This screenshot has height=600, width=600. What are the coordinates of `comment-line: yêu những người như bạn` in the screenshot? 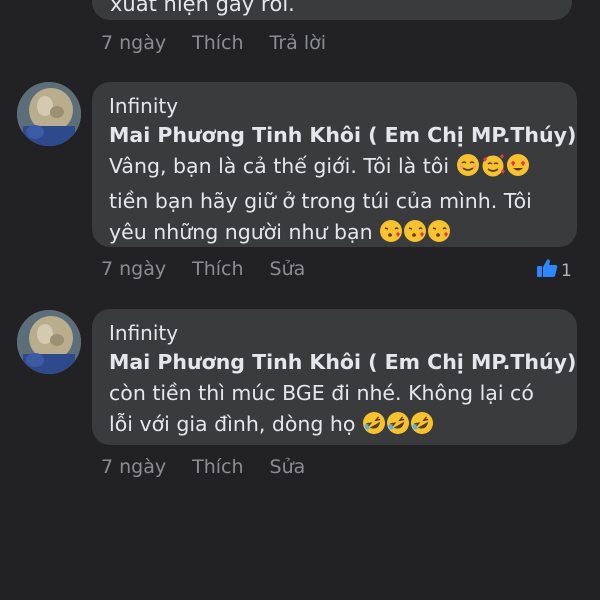 It's located at (335, 234).